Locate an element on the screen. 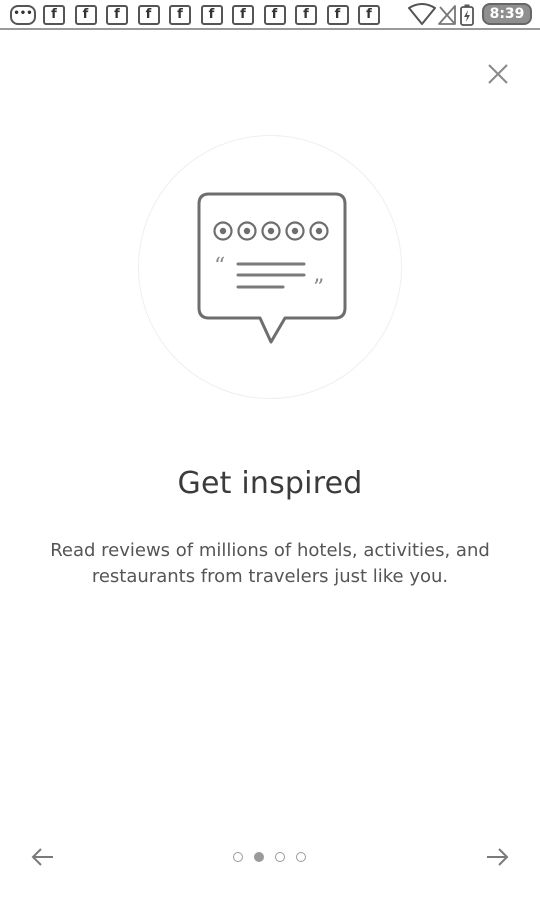 The height and width of the screenshot is (897, 540). close-button is located at coordinates (498, 74).